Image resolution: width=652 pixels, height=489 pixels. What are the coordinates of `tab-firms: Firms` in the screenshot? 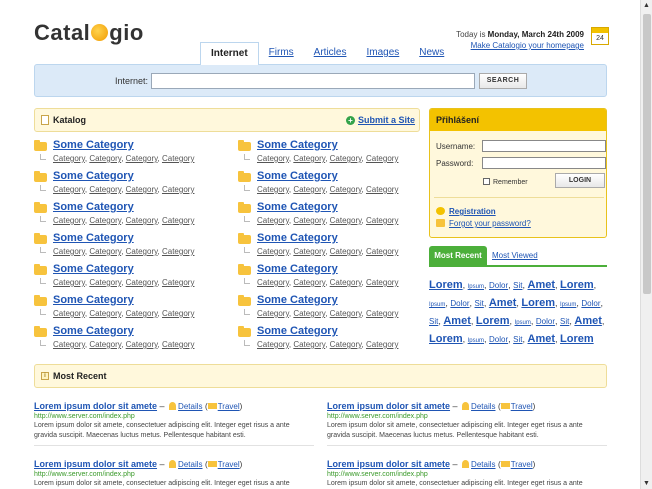 It's located at (281, 53).